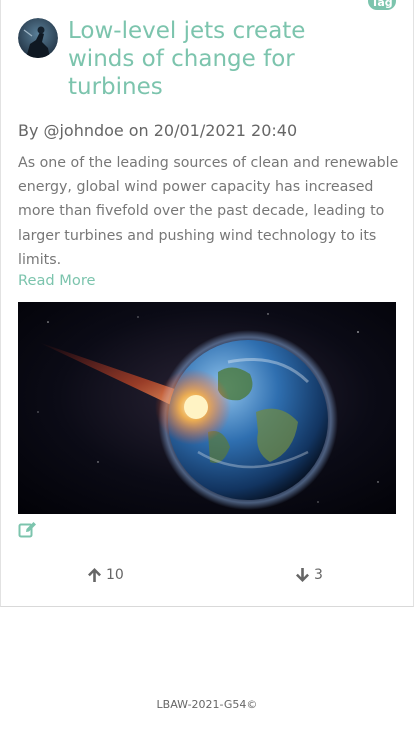 This screenshot has width=414, height=739. Describe the element at coordinates (83, 130) in the screenshot. I see `author-link: @johndoe` at that location.